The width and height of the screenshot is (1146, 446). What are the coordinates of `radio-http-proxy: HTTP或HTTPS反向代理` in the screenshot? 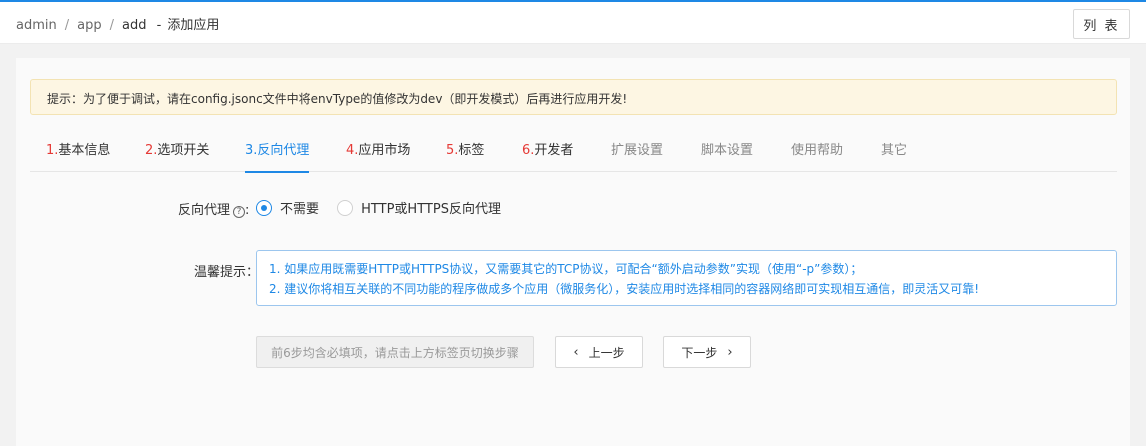 It's located at (419, 207).